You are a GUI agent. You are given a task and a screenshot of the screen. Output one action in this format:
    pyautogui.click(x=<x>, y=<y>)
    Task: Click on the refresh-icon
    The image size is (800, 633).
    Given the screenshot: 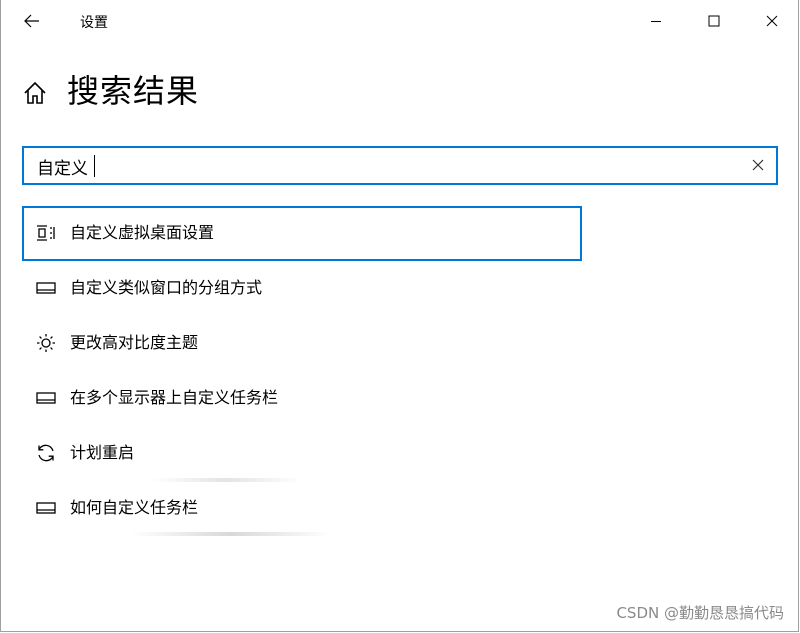 What is the action you would take?
    pyautogui.click(x=46, y=453)
    